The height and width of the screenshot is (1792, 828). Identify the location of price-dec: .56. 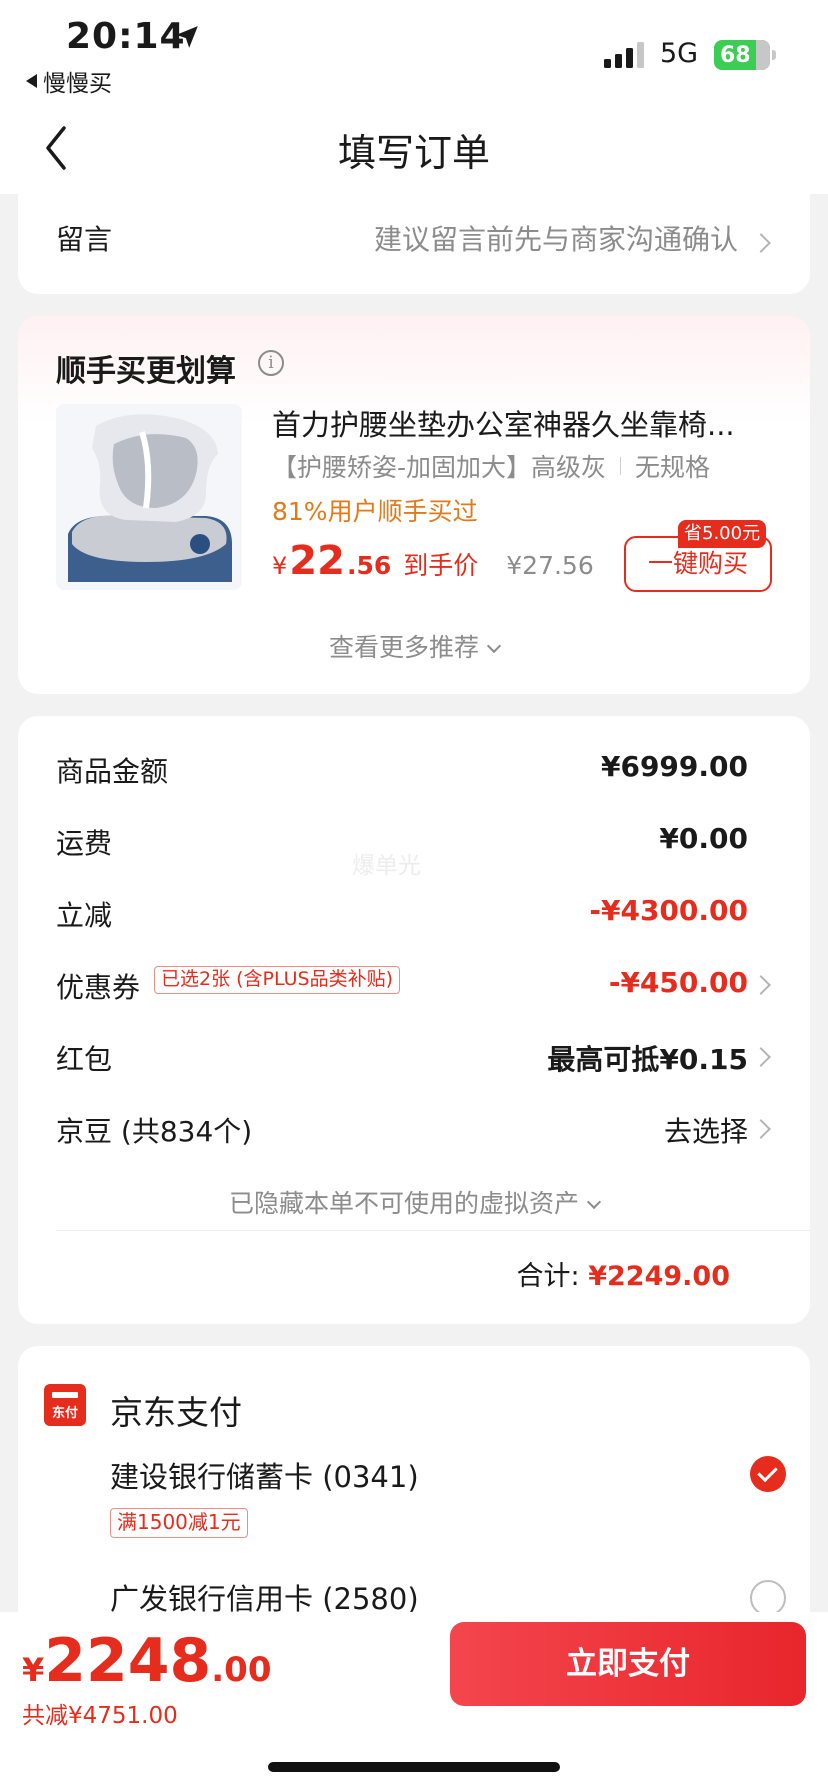
(369, 565).